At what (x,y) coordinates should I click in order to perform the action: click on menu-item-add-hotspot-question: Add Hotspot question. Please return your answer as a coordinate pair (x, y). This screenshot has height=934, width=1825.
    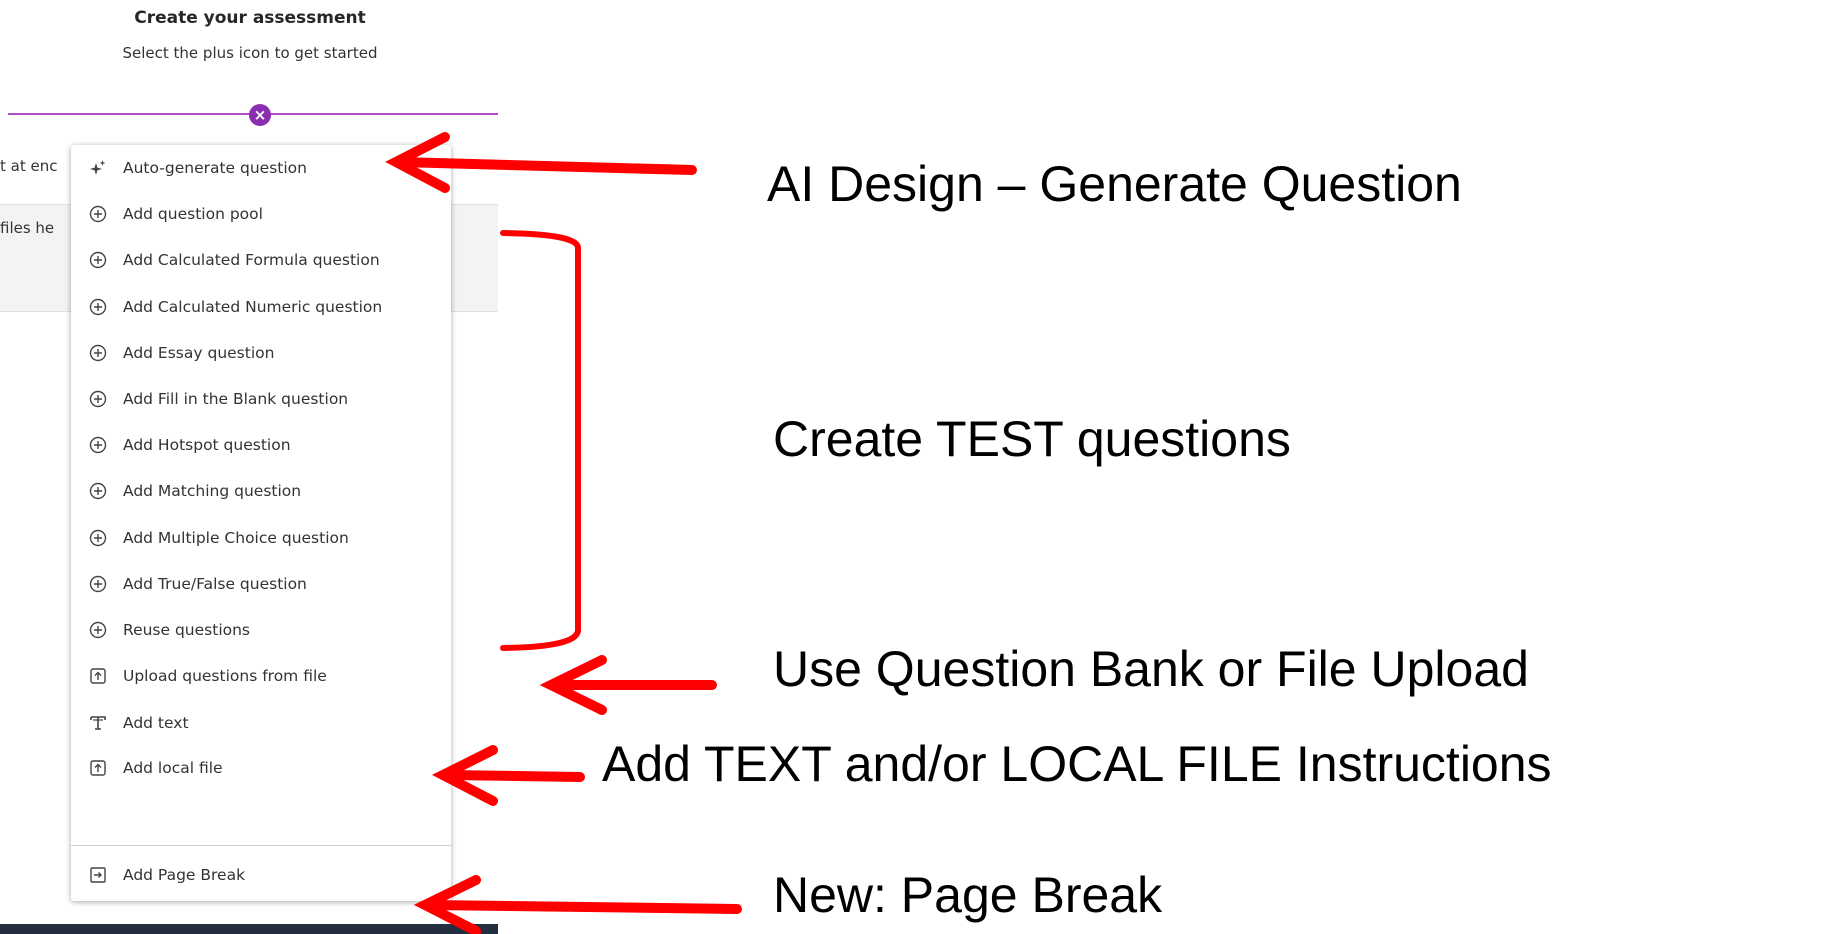
    Looking at the image, I should click on (261, 445).